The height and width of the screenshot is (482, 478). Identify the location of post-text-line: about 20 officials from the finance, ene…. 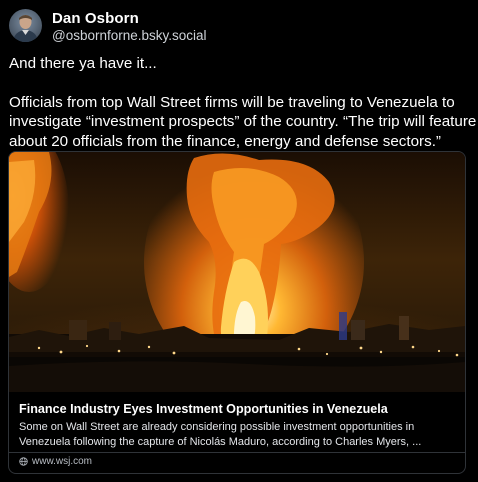
(225, 141).